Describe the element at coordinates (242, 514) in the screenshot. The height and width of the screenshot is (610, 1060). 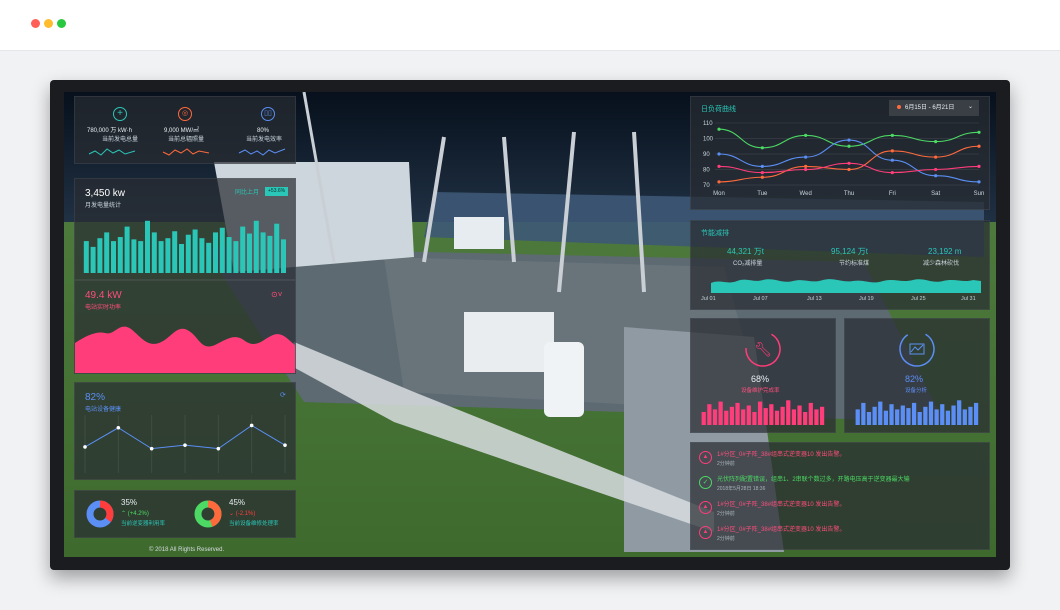
I see `repair-rate-delta: ⌄ (-2.1%)` at that location.